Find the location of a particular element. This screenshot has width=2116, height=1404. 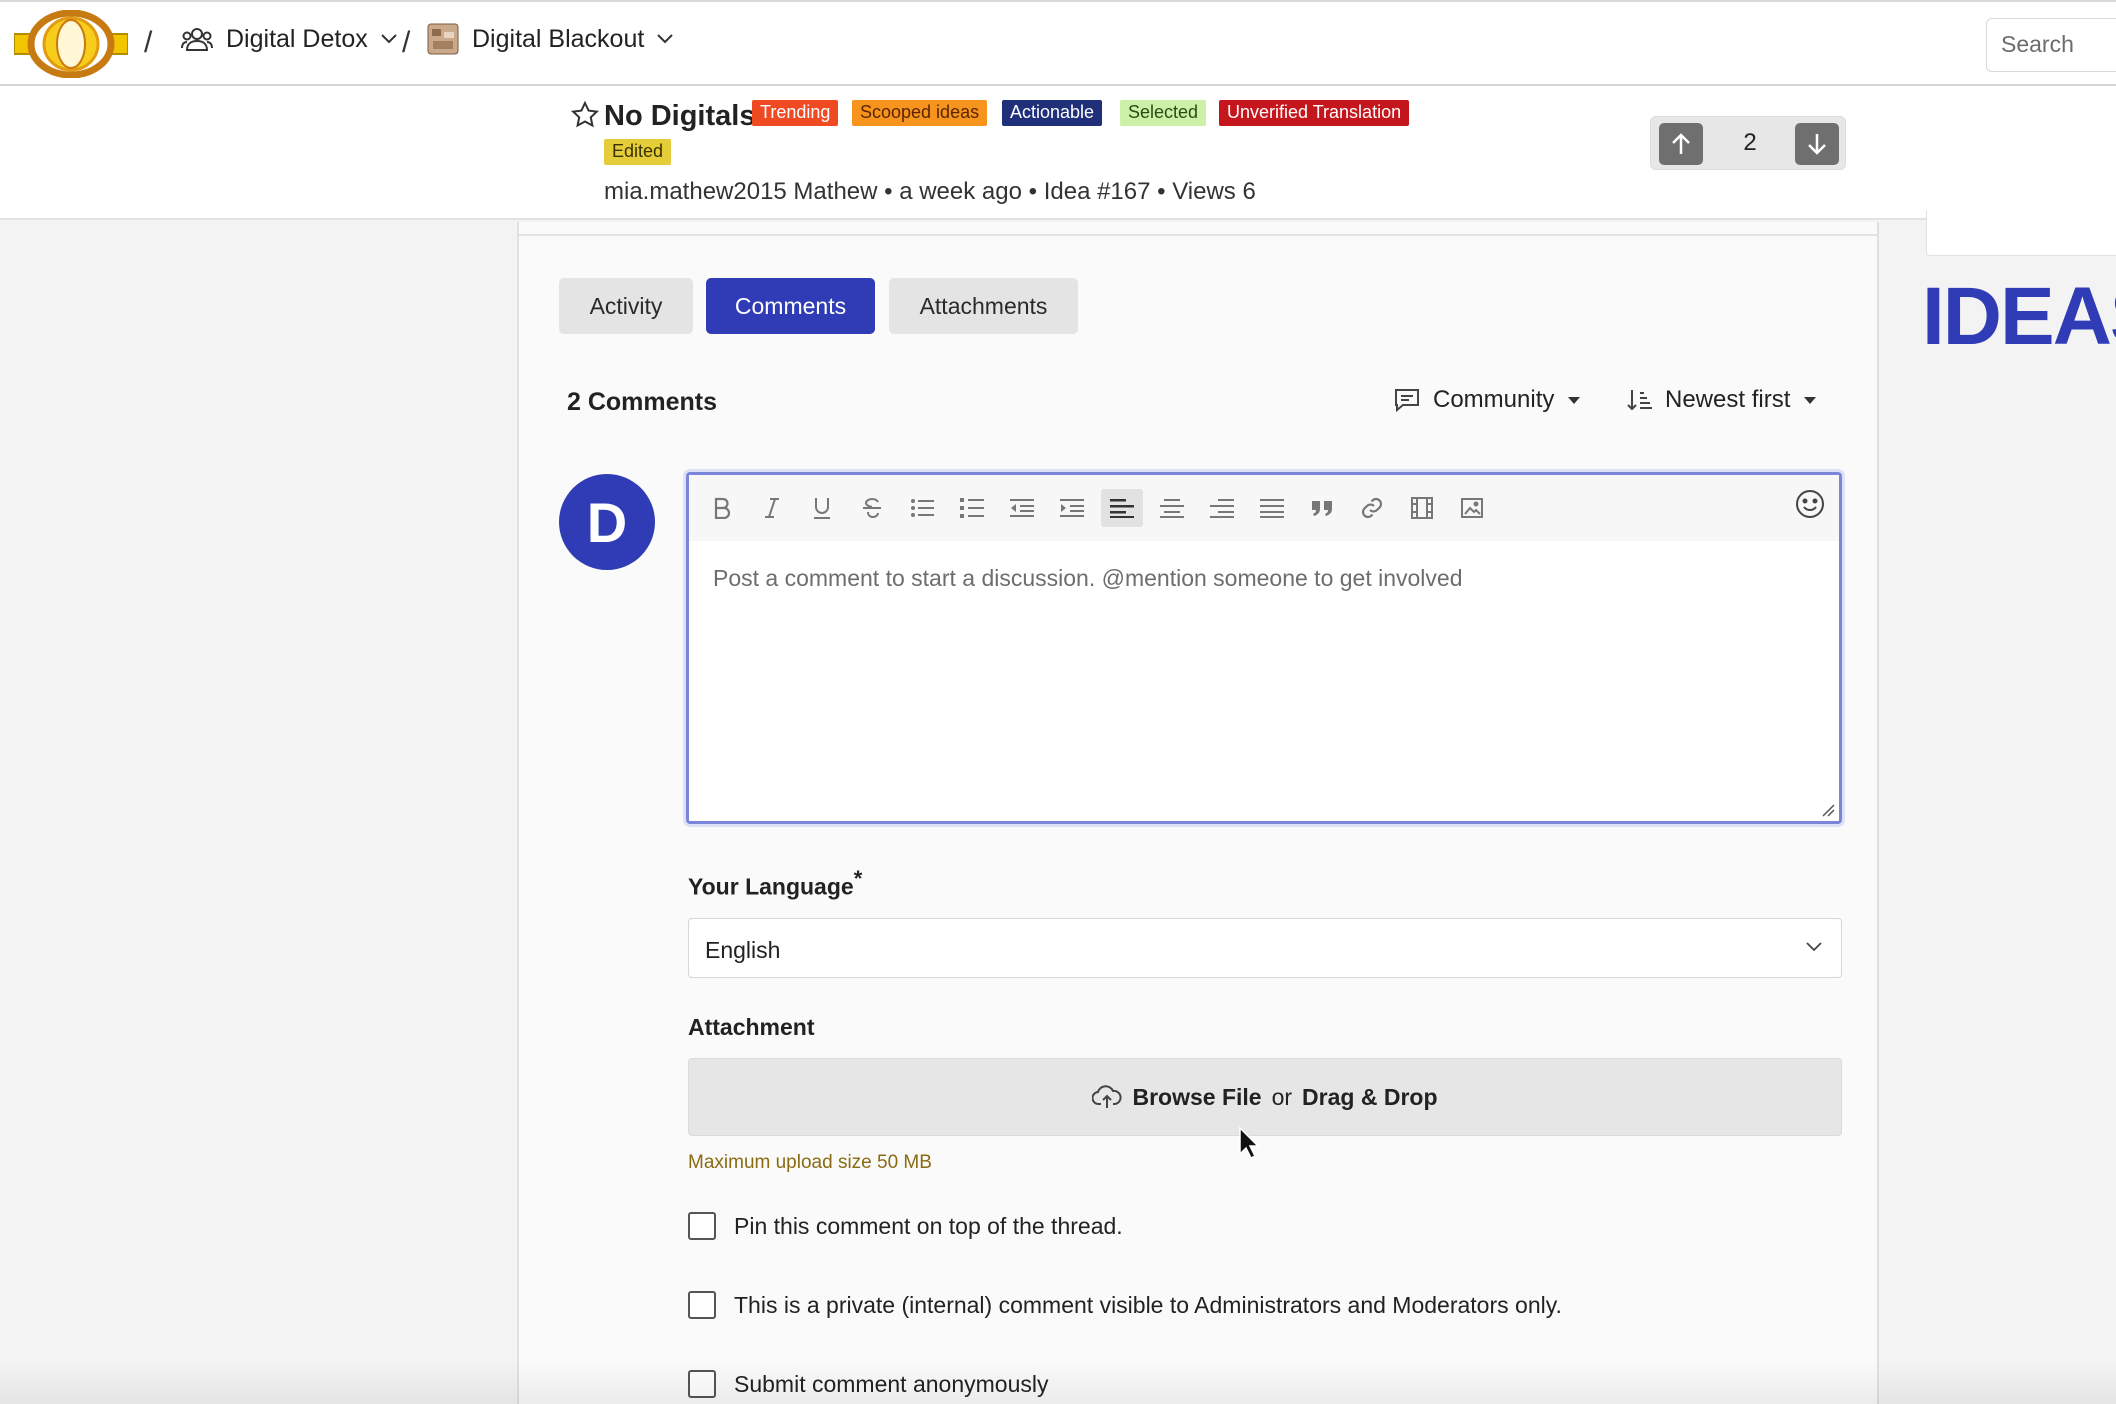

tag-actionable: Actionable is located at coordinates (1052, 113).